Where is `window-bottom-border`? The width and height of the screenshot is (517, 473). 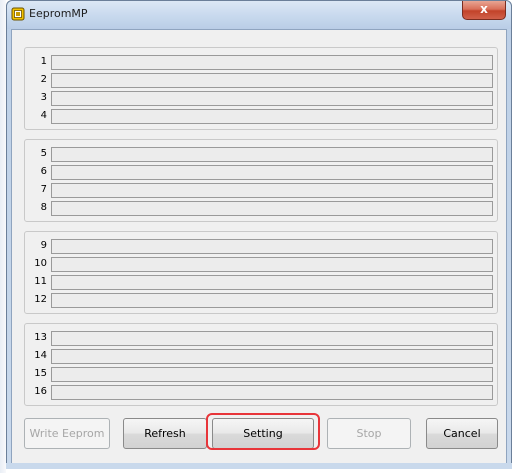
window-bottom-border is located at coordinates (259, 466).